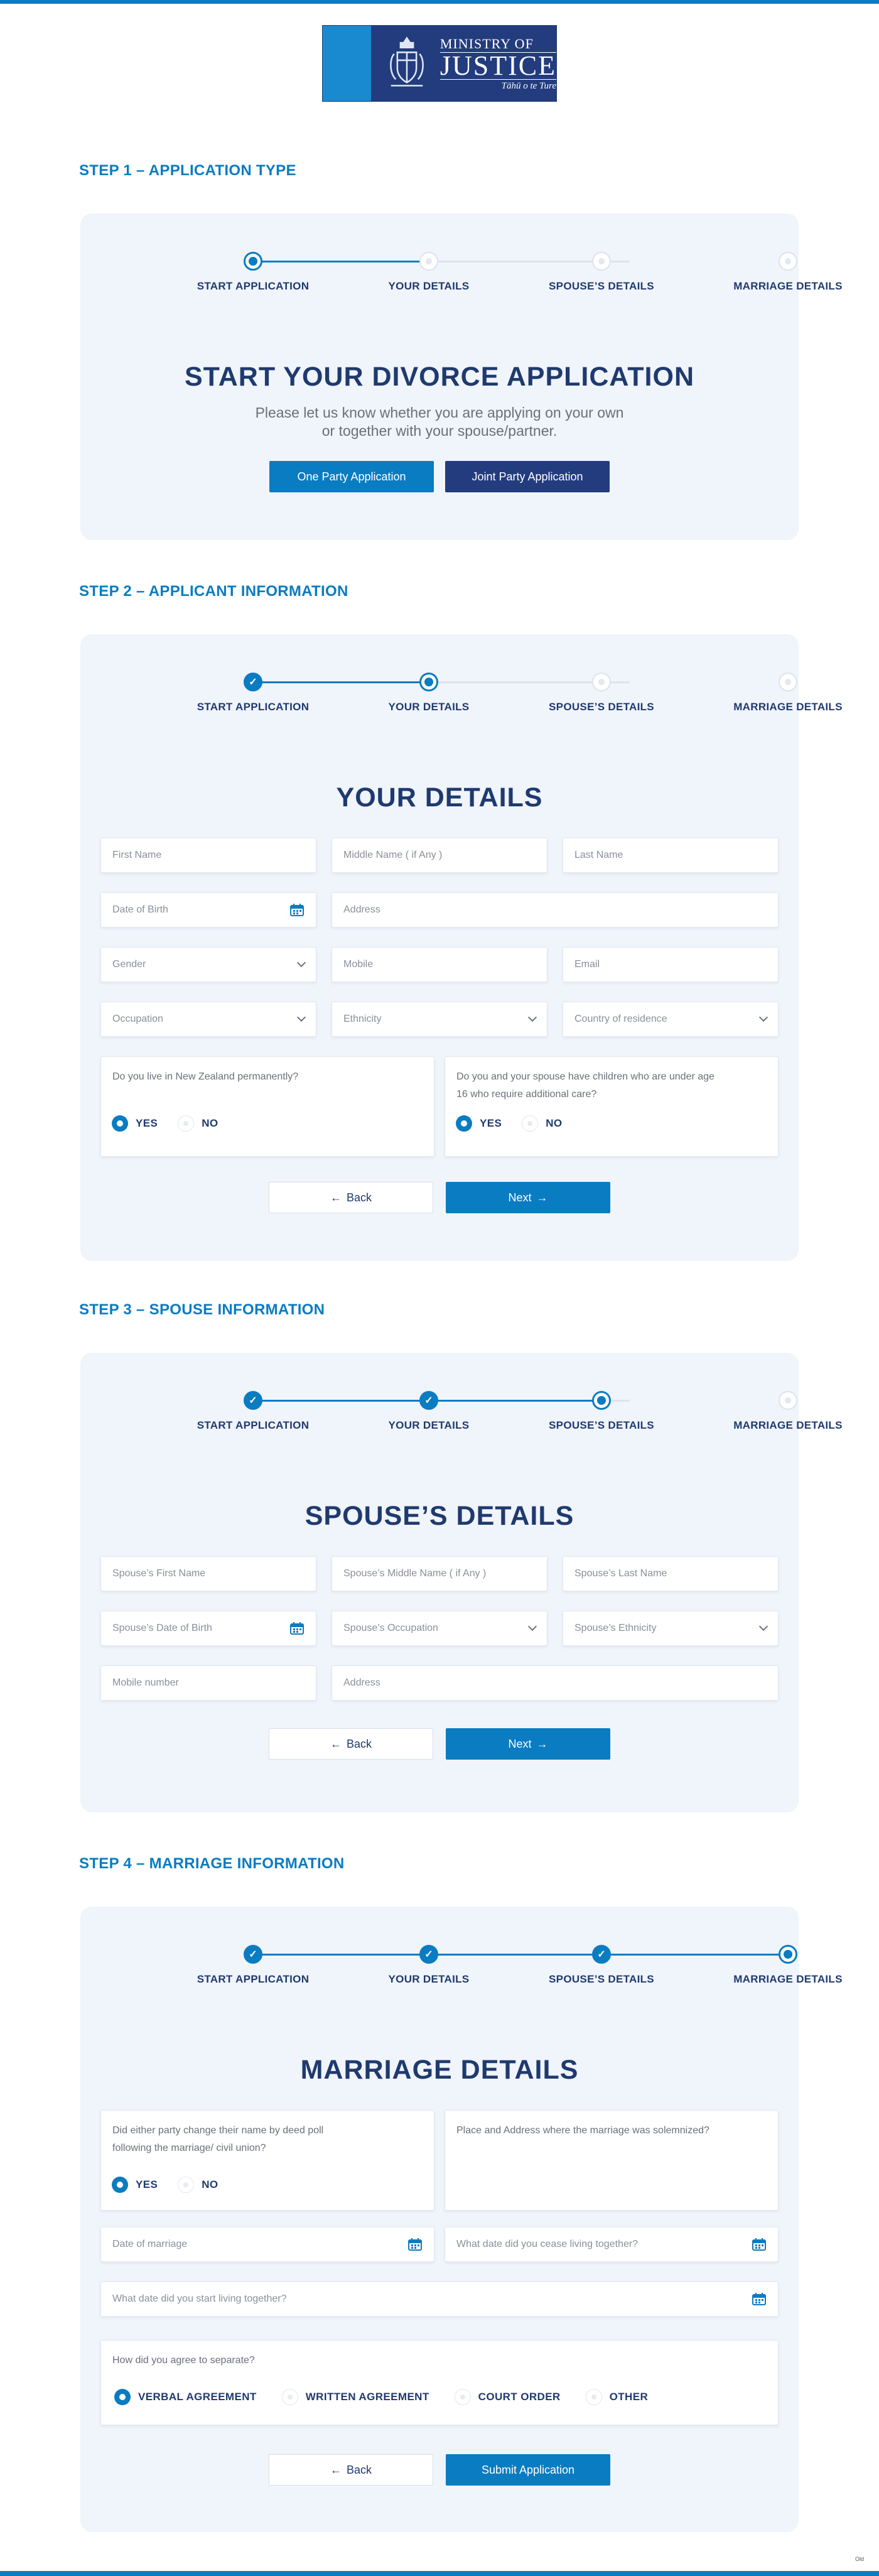 The width and height of the screenshot is (879, 2576). What do you see at coordinates (439, 1020) in the screenshot?
I see `ethnicity-select: Ethnicity` at bounding box center [439, 1020].